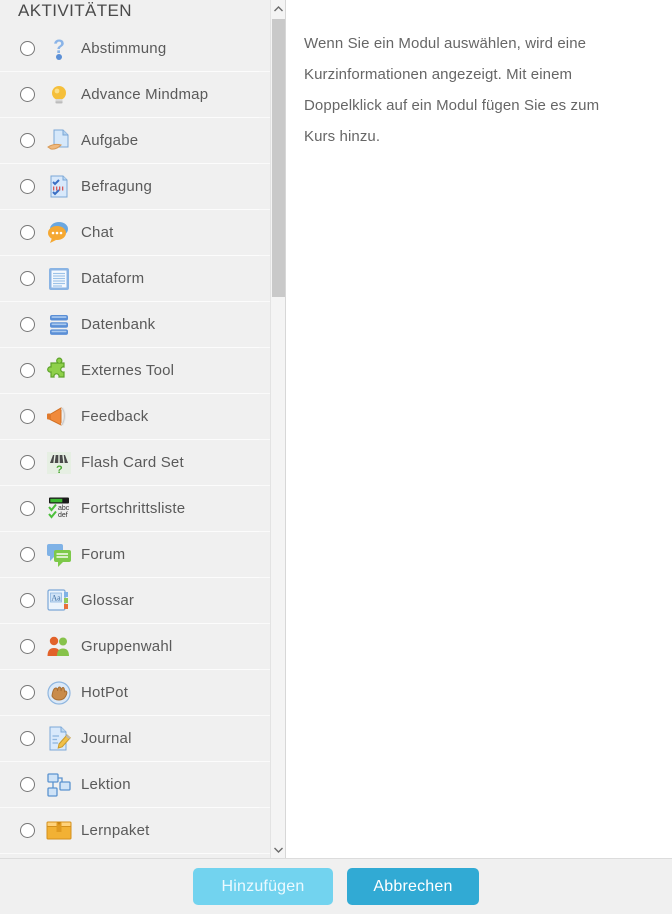 Image resolution: width=672 pixels, height=914 pixels. I want to click on activity-row: Befragung, so click(135, 187).